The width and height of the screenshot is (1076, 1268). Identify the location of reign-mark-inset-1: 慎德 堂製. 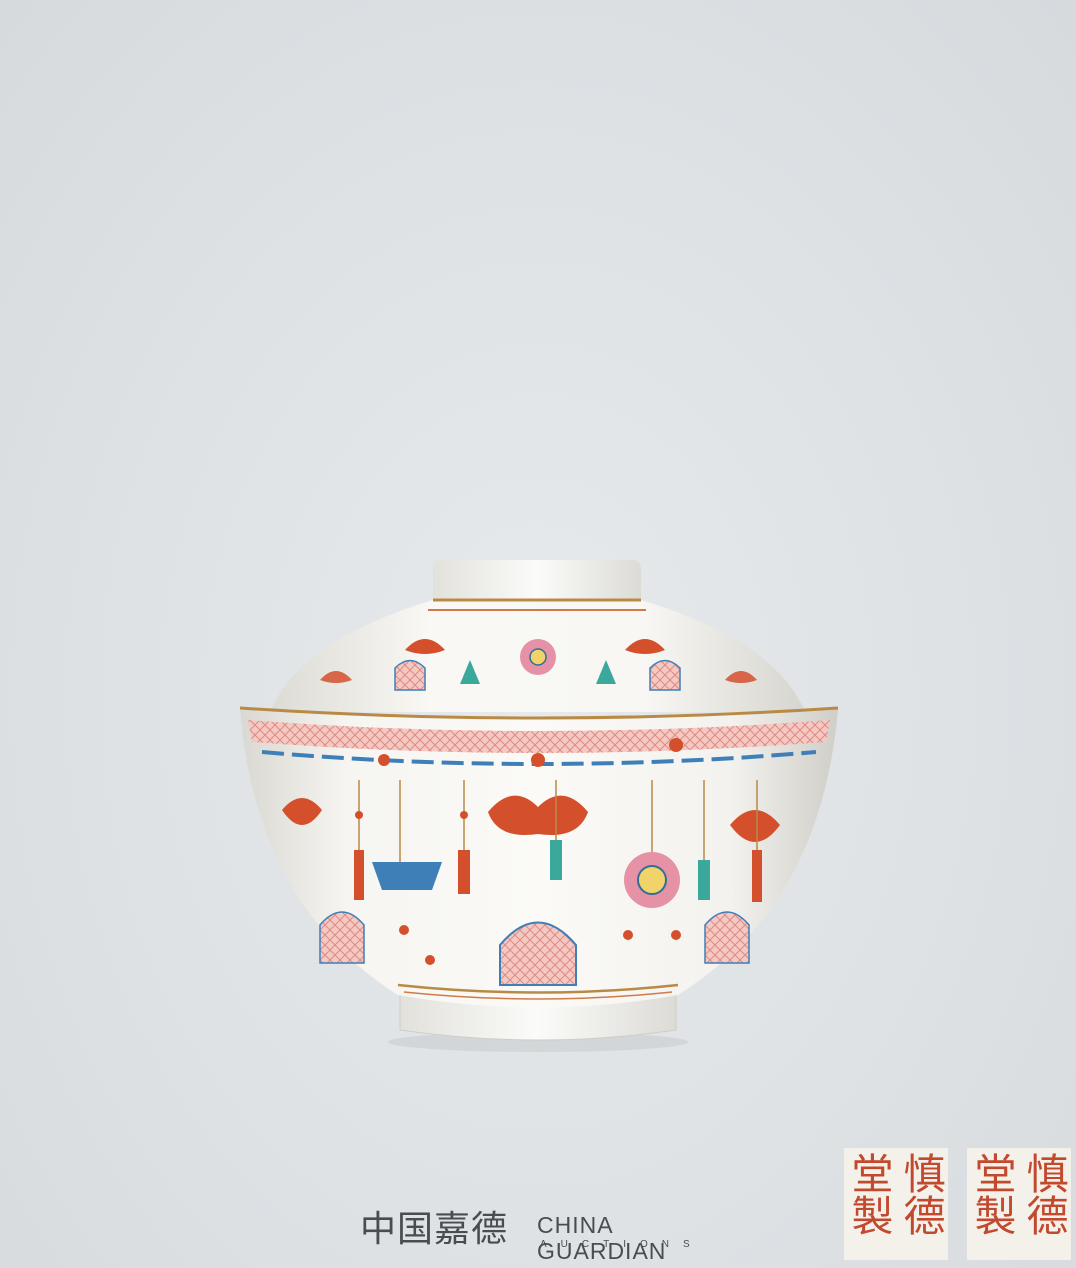
(896, 1204).